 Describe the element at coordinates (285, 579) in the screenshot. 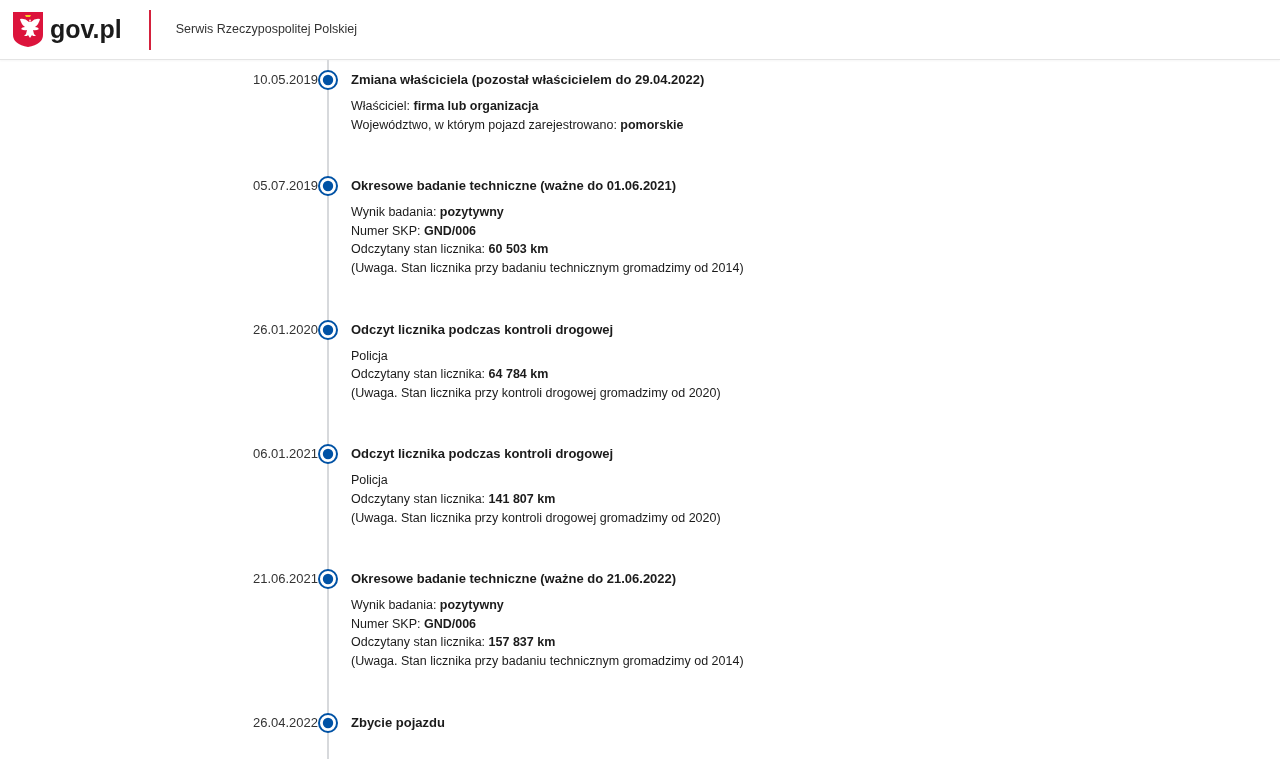

I see `event-date: 21.06.2021` at that location.